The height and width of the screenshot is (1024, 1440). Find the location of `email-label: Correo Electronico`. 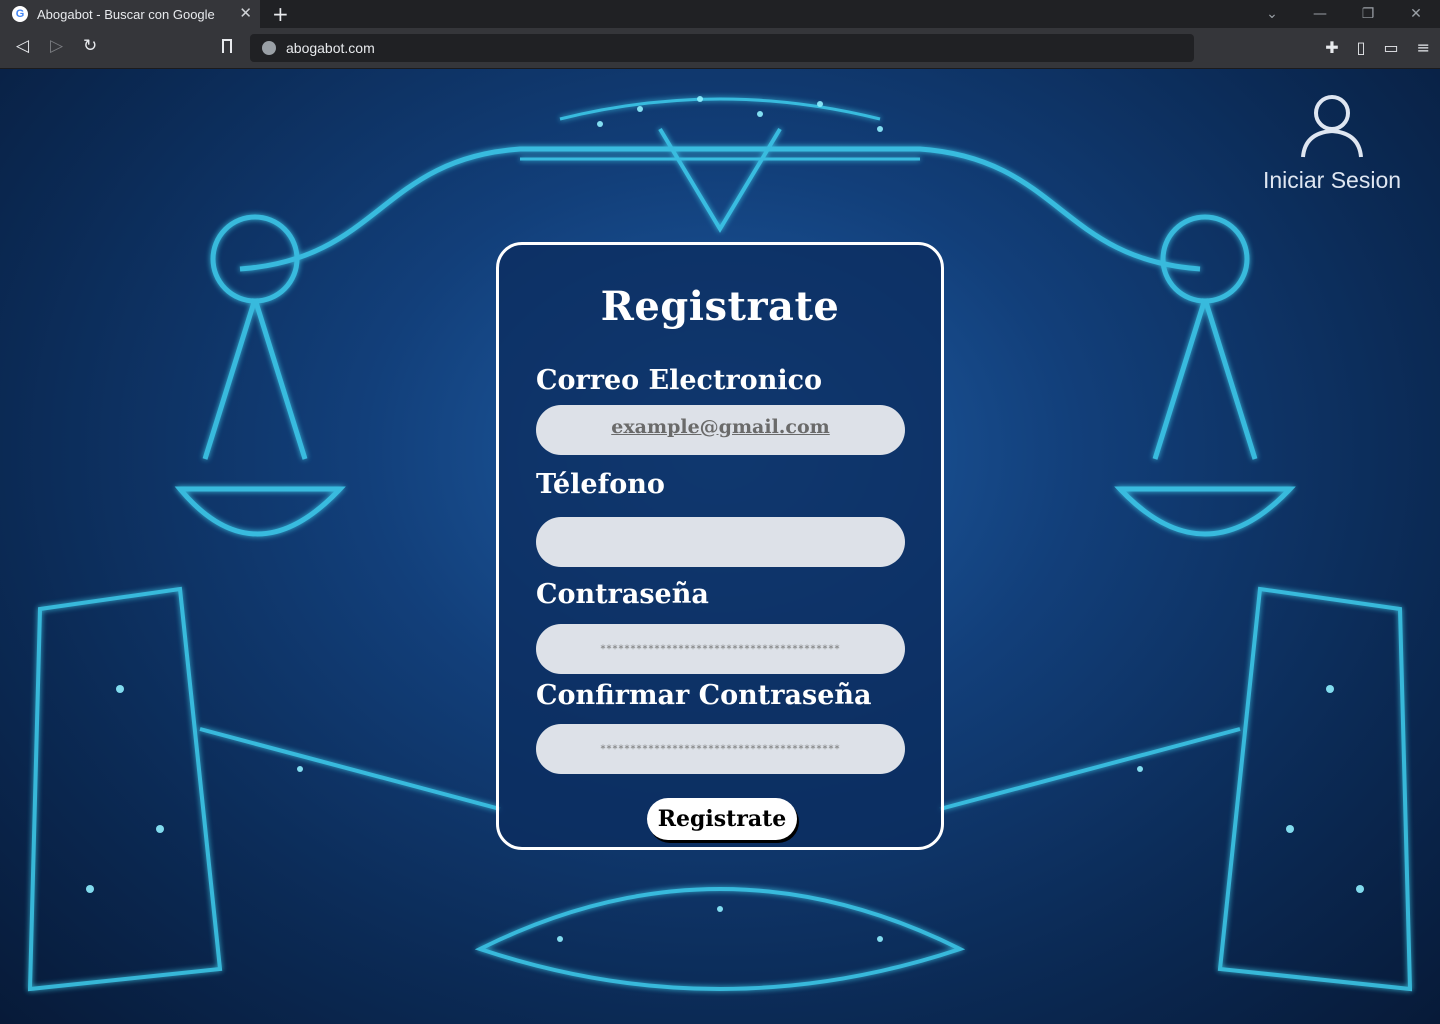

email-label: Correo Electronico is located at coordinates (679, 380).